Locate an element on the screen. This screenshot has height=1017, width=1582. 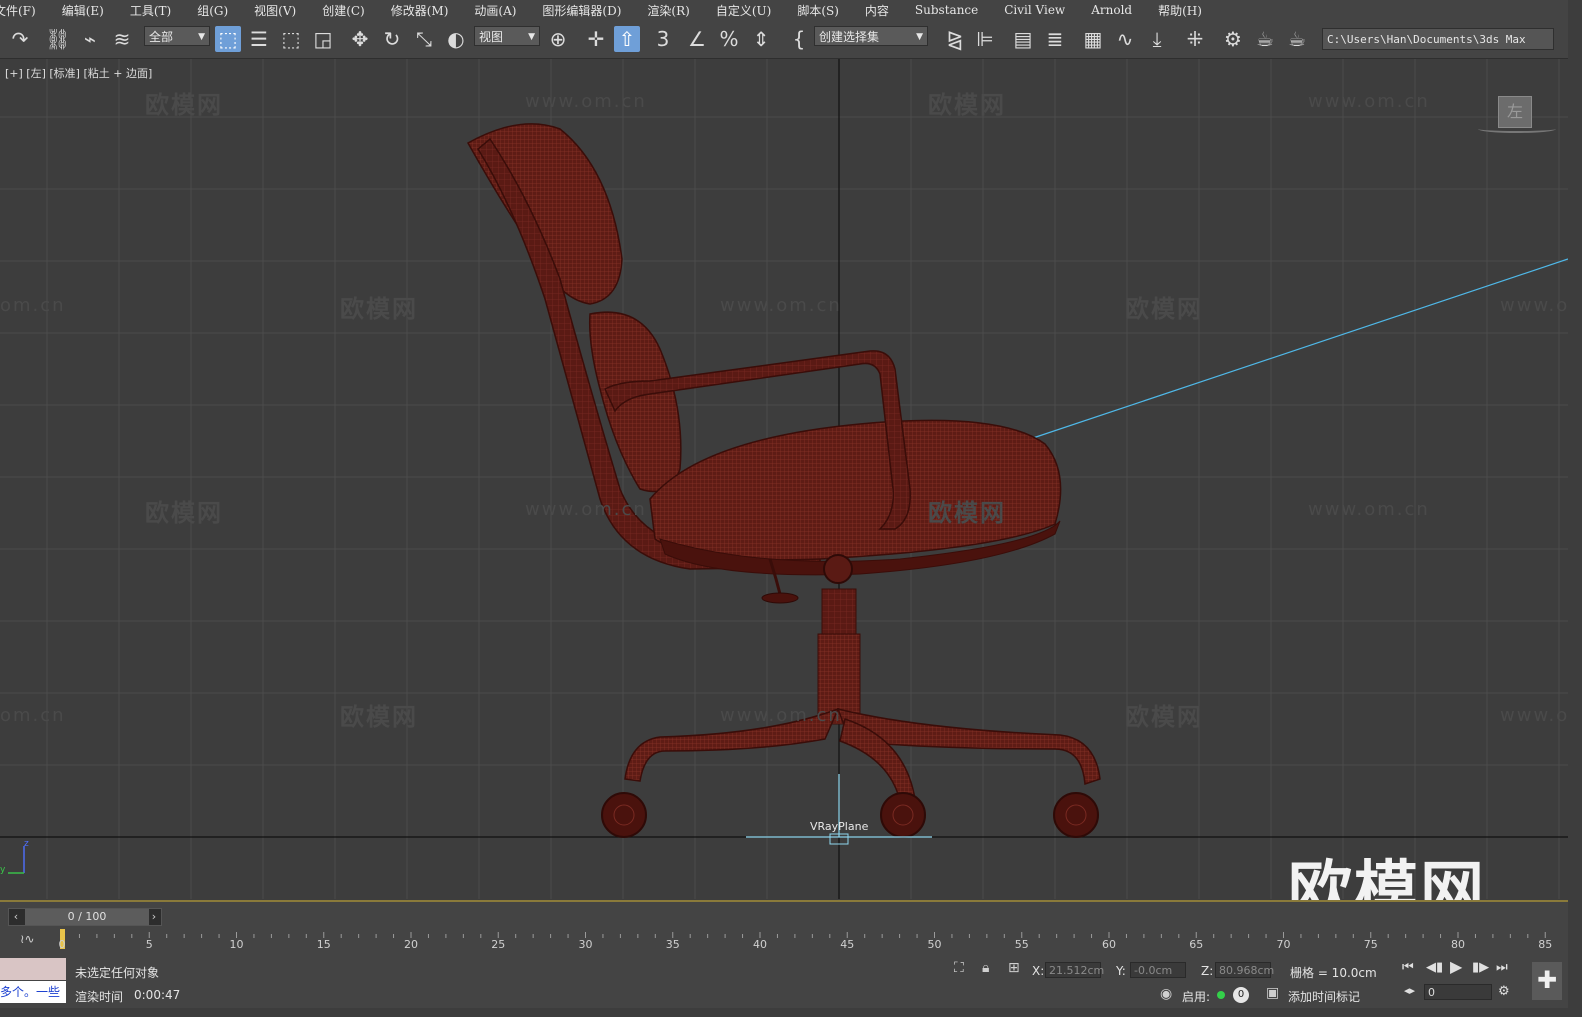
menu-edit: 编辑(E) is located at coordinates (83, 10).